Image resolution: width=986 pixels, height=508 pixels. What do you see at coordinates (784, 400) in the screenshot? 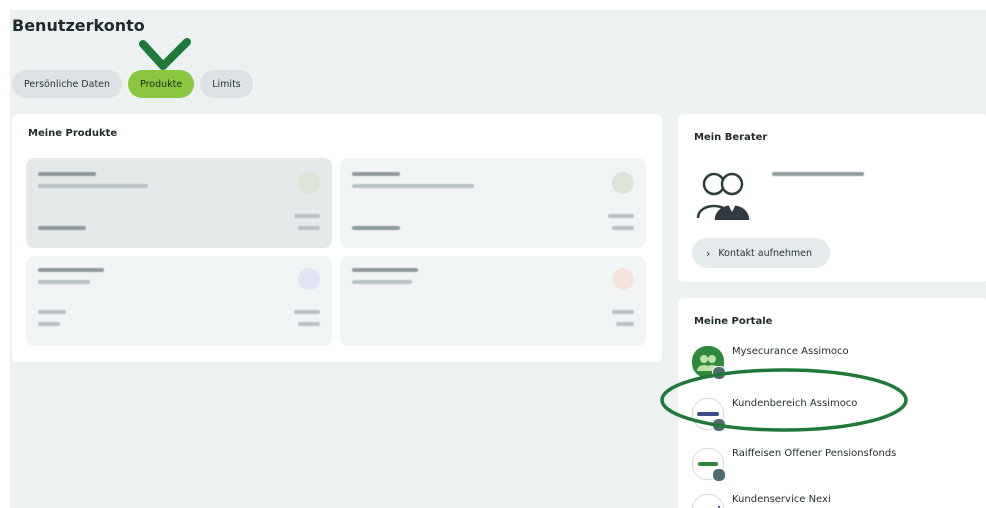
I see `highlight-ellipse-annotation-icon` at bounding box center [784, 400].